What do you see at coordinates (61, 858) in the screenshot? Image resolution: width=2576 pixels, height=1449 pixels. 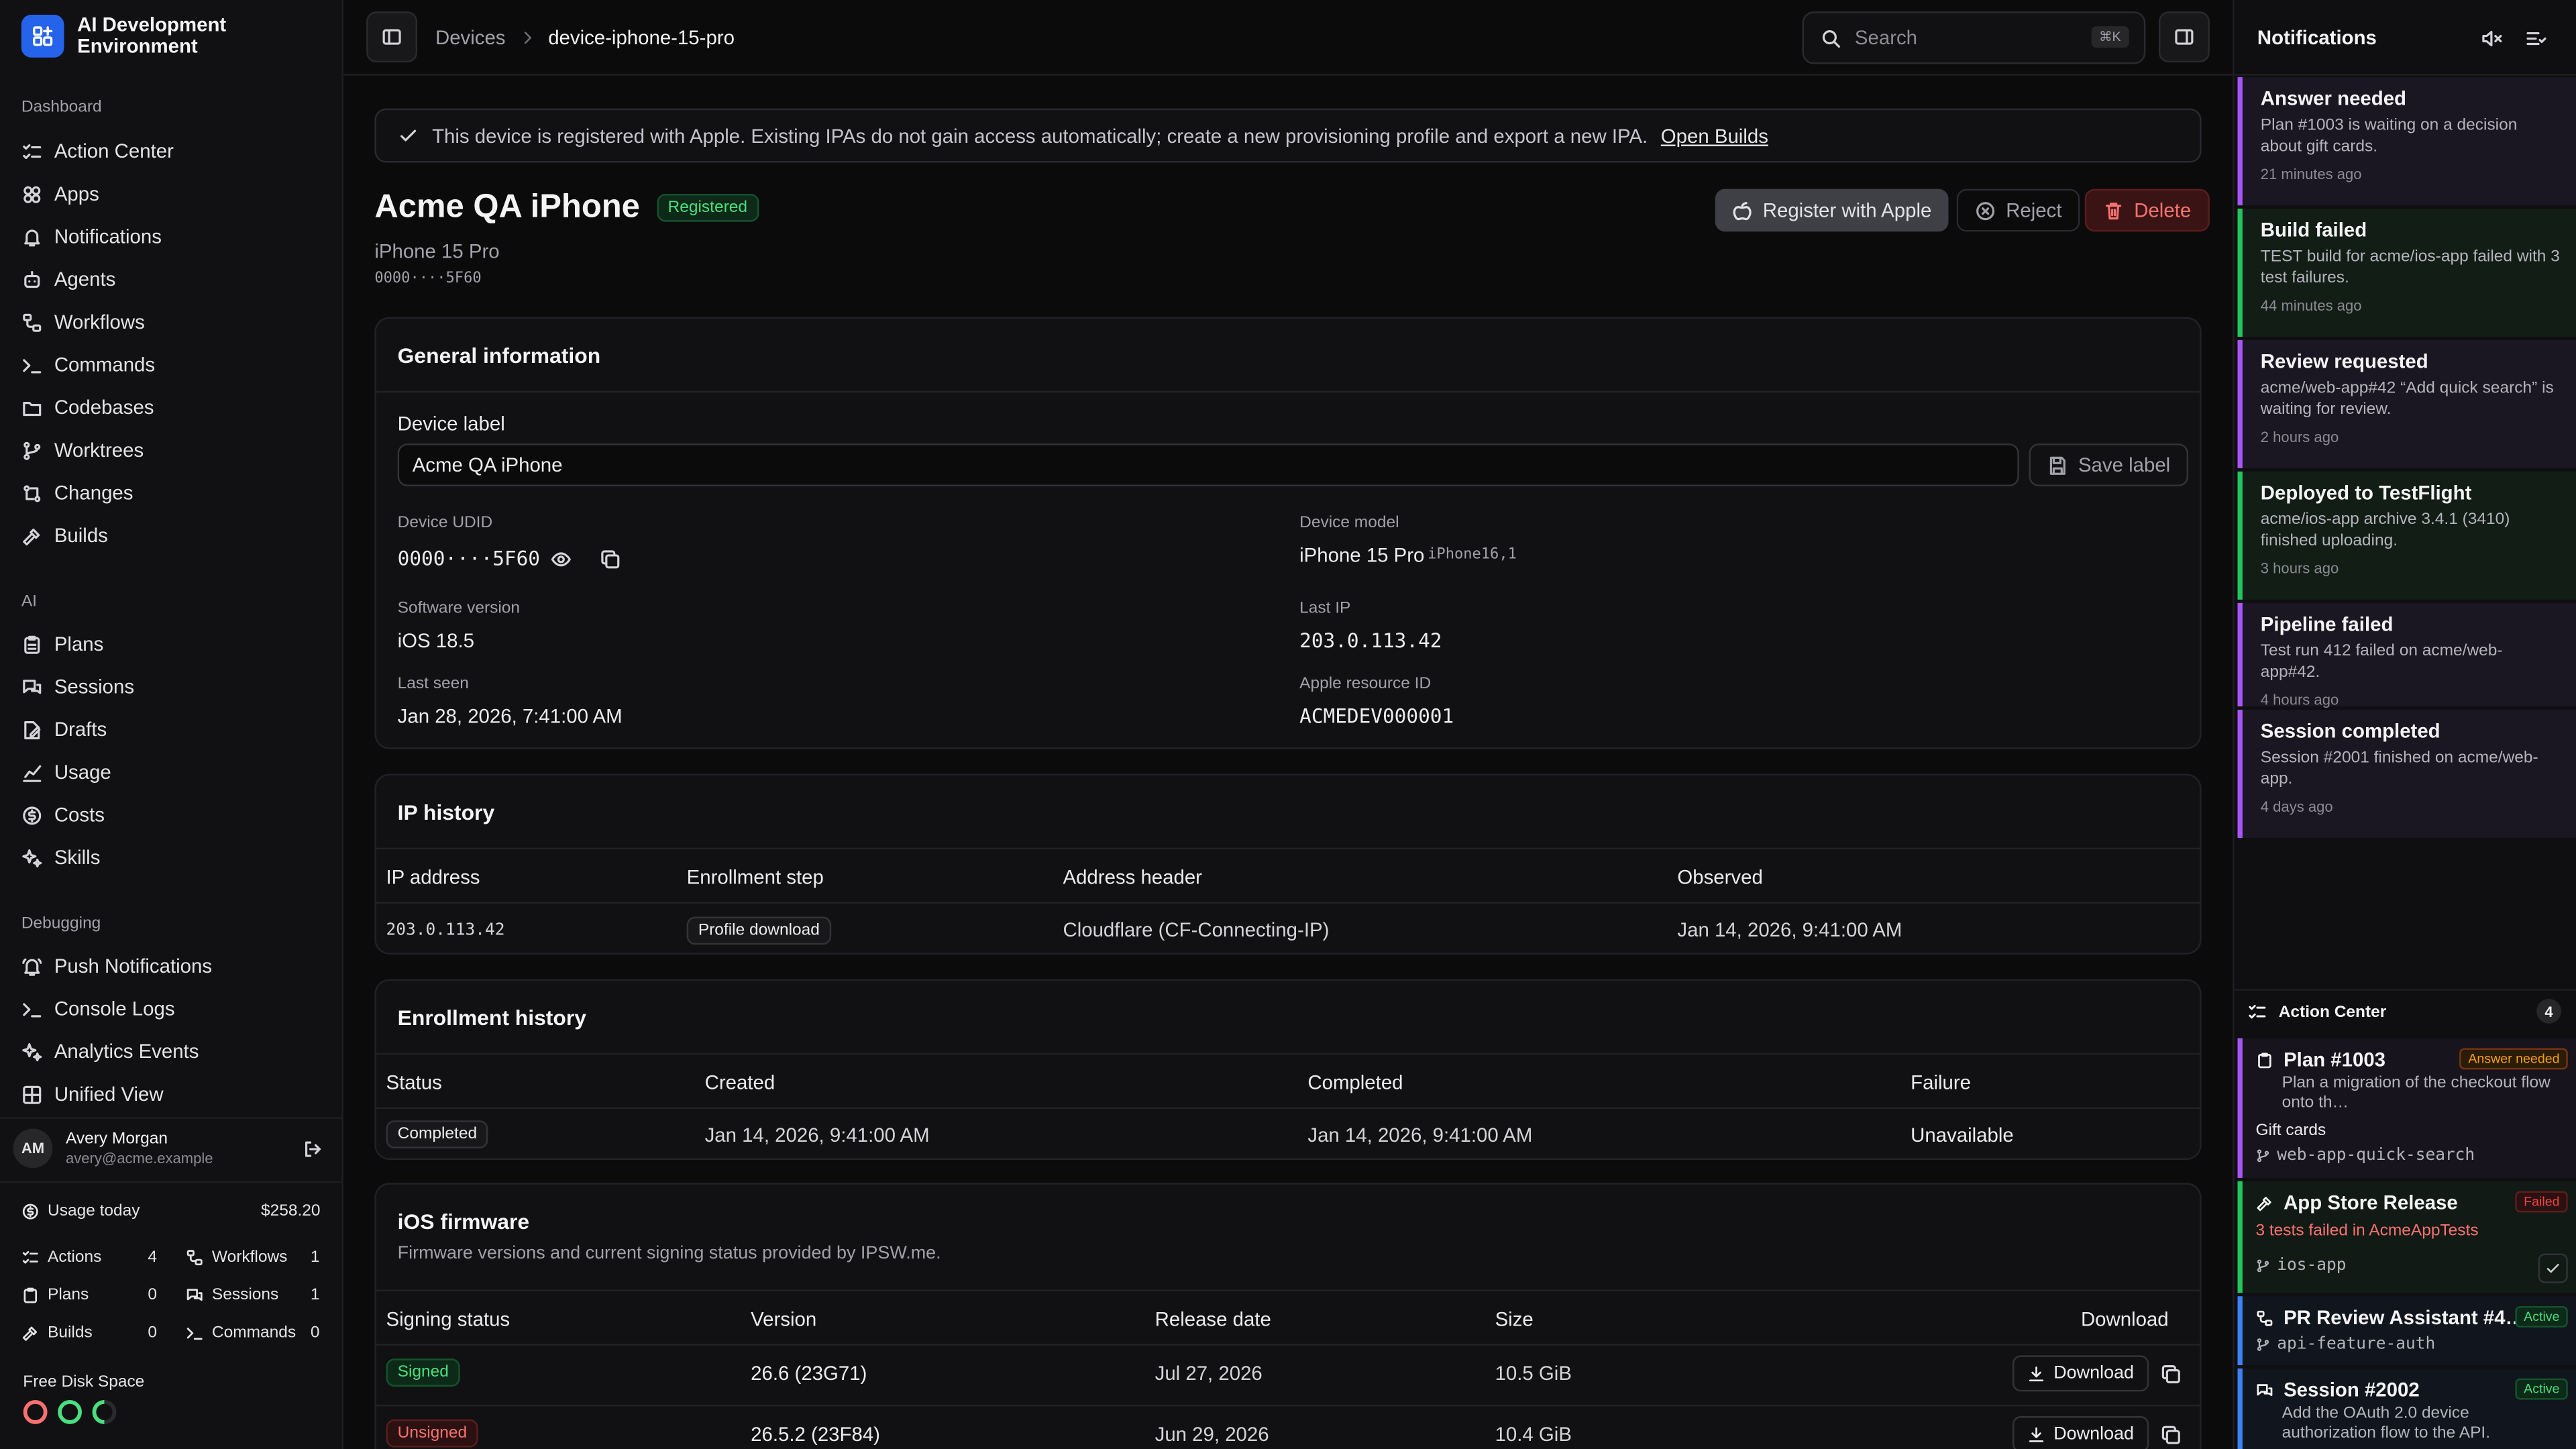 I see `sidebar-item-skills: Skills` at bounding box center [61, 858].